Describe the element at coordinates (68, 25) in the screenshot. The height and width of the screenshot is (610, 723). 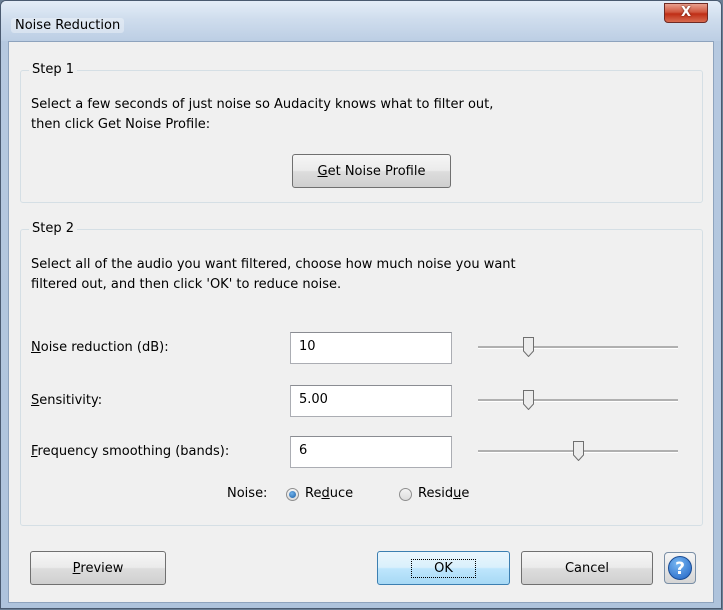
I see `window-title: Noise Reduction` at that location.